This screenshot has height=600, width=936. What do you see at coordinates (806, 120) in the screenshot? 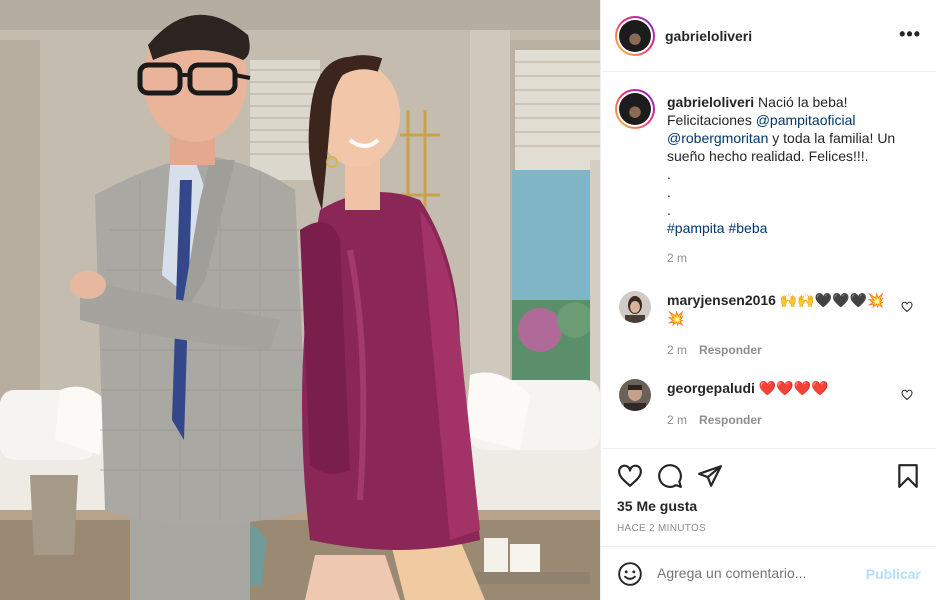
I see `mention-pampitaoficial: @pampitaoficial` at bounding box center [806, 120].